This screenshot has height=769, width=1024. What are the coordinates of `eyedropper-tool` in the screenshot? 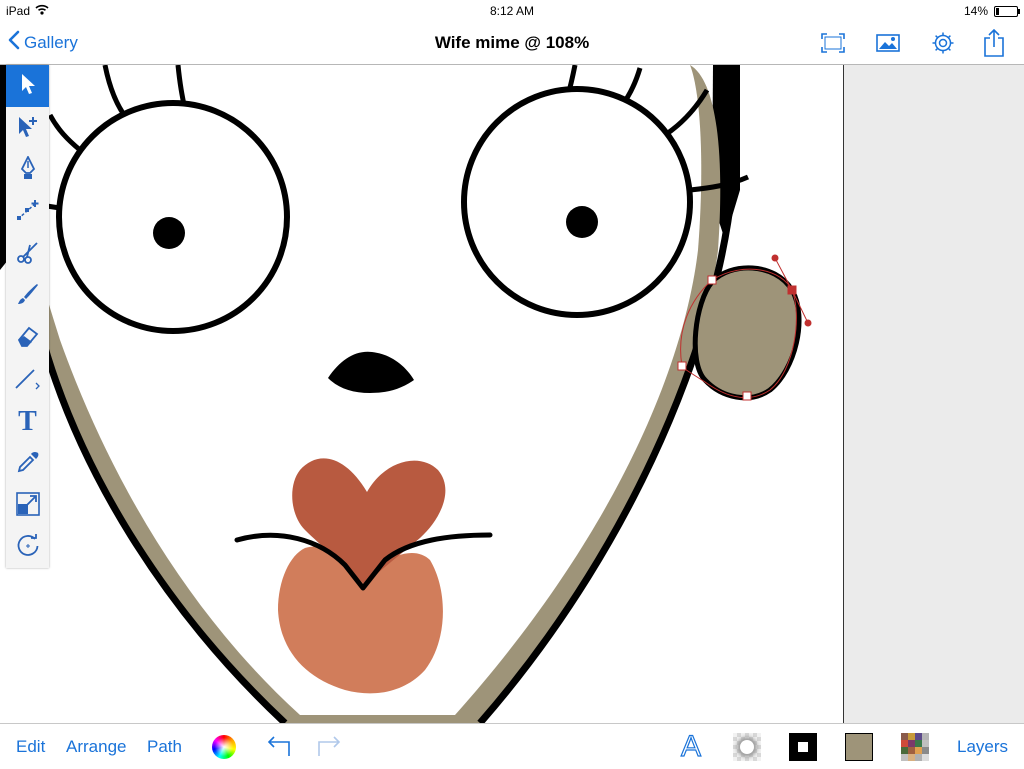 It's located at (27, 464).